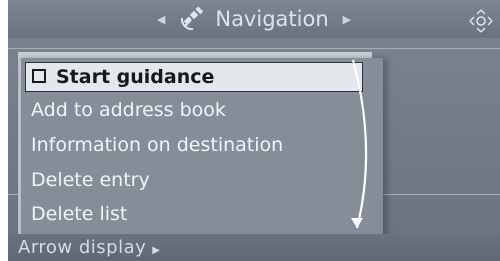 Image resolution: width=500 pixels, height=261 pixels. I want to click on menu-item-label: Delete entry, so click(90, 180).